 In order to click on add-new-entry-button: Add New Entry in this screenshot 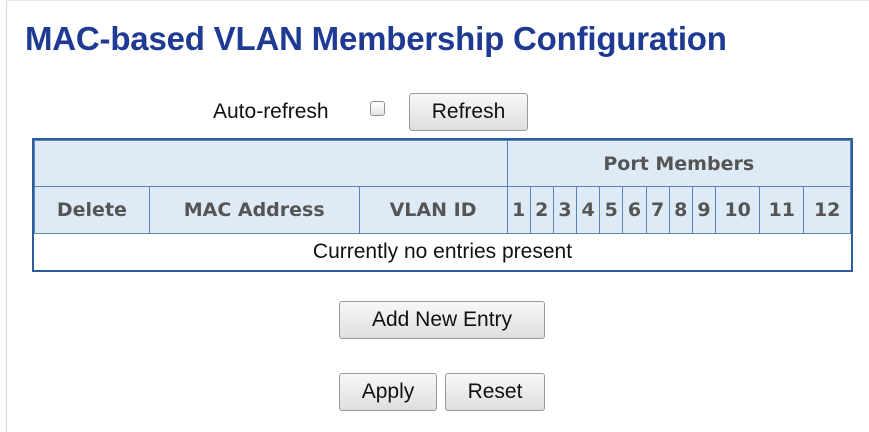, I will do `click(442, 320)`.